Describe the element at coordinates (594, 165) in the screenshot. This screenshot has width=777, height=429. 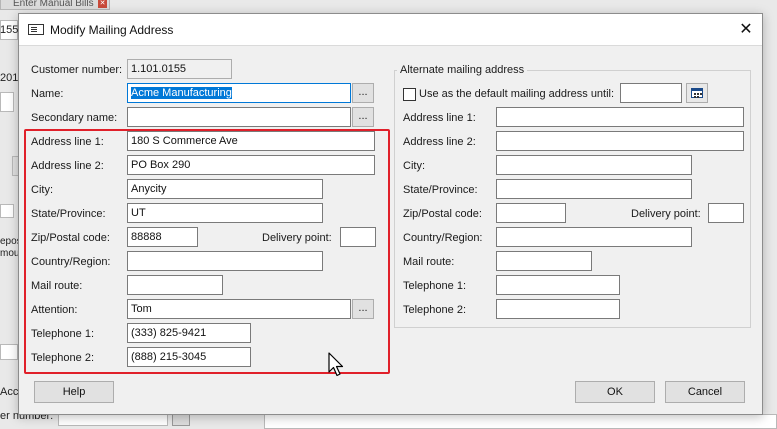
I see `alt-city-input` at that location.